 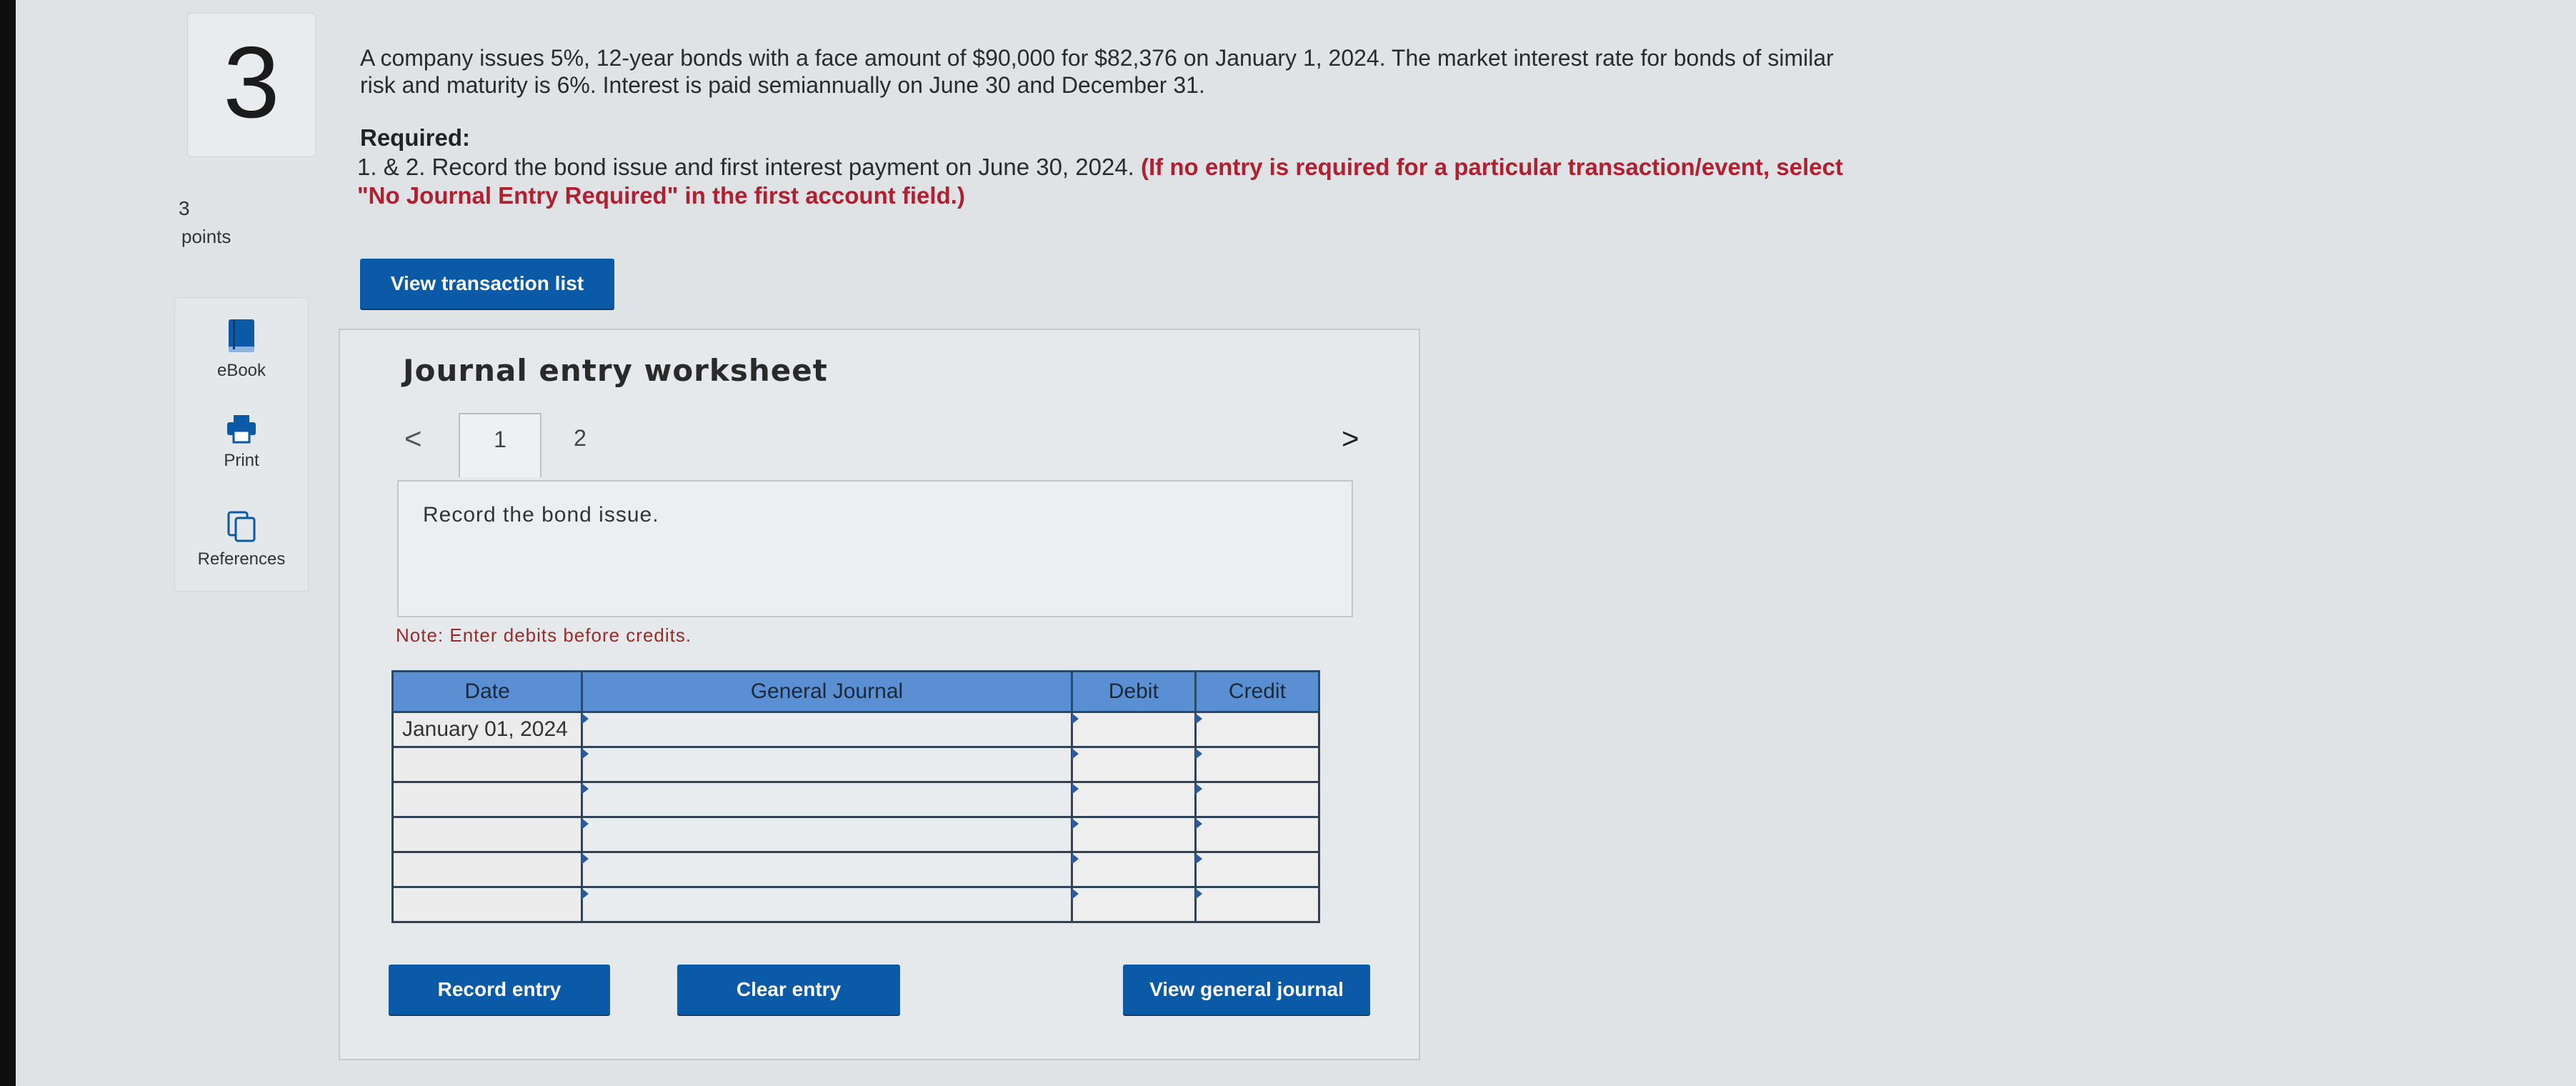 I want to click on next-arrow-icon: >, so click(x=1350, y=439).